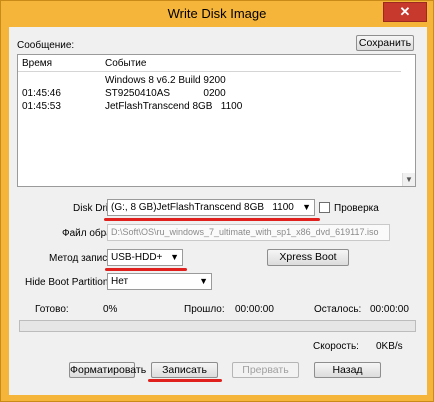 The image size is (434, 402). I want to click on speed-value: 0KB/s, so click(389, 346).